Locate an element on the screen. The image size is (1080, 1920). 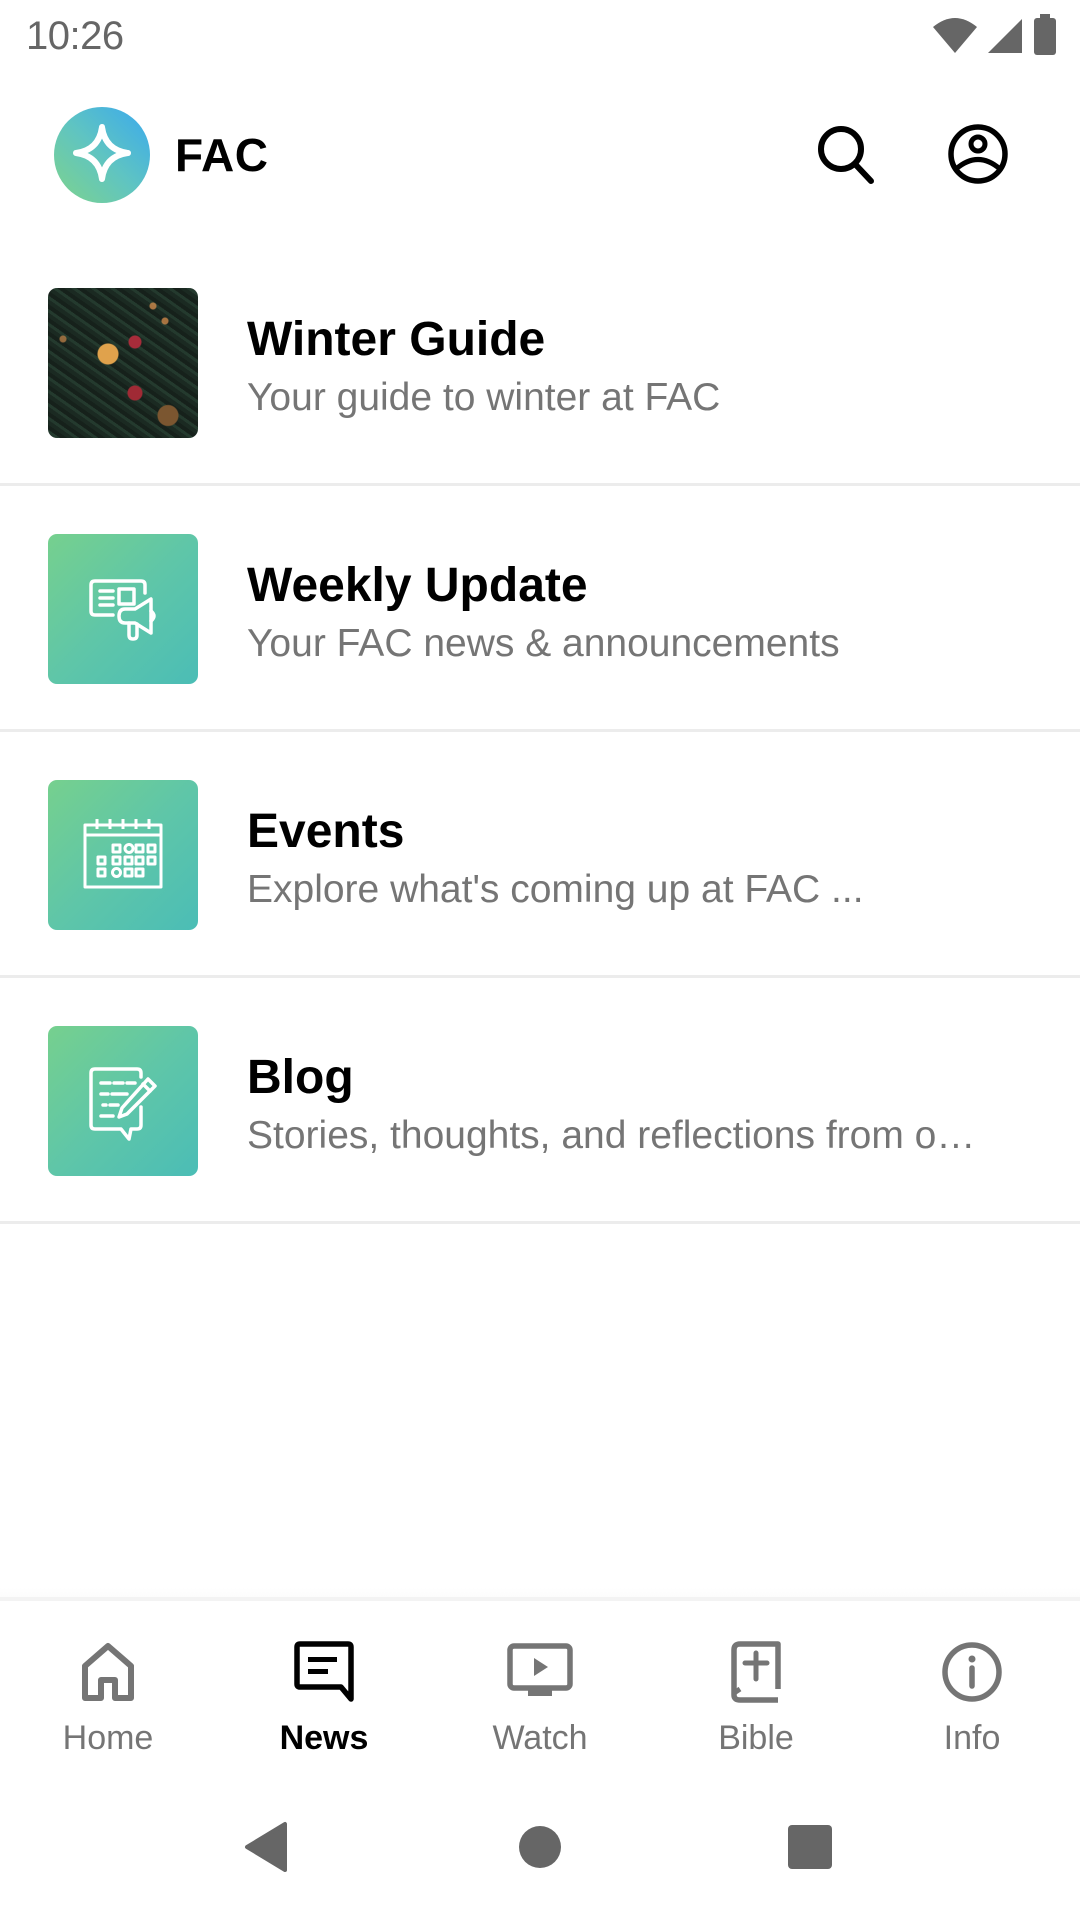
news-message-icon is located at coordinates (324, 1672).